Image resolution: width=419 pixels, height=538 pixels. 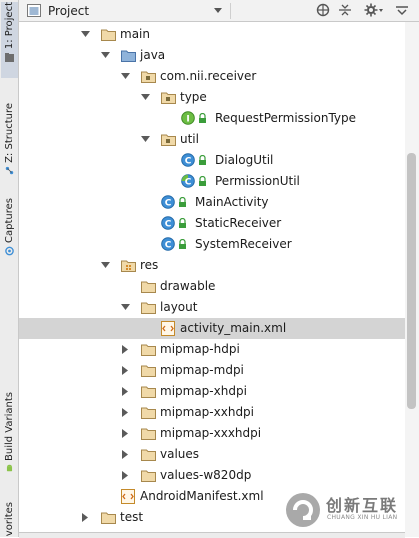 What do you see at coordinates (128, 56) in the screenshot?
I see `source-folder-icon` at bounding box center [128, 56].